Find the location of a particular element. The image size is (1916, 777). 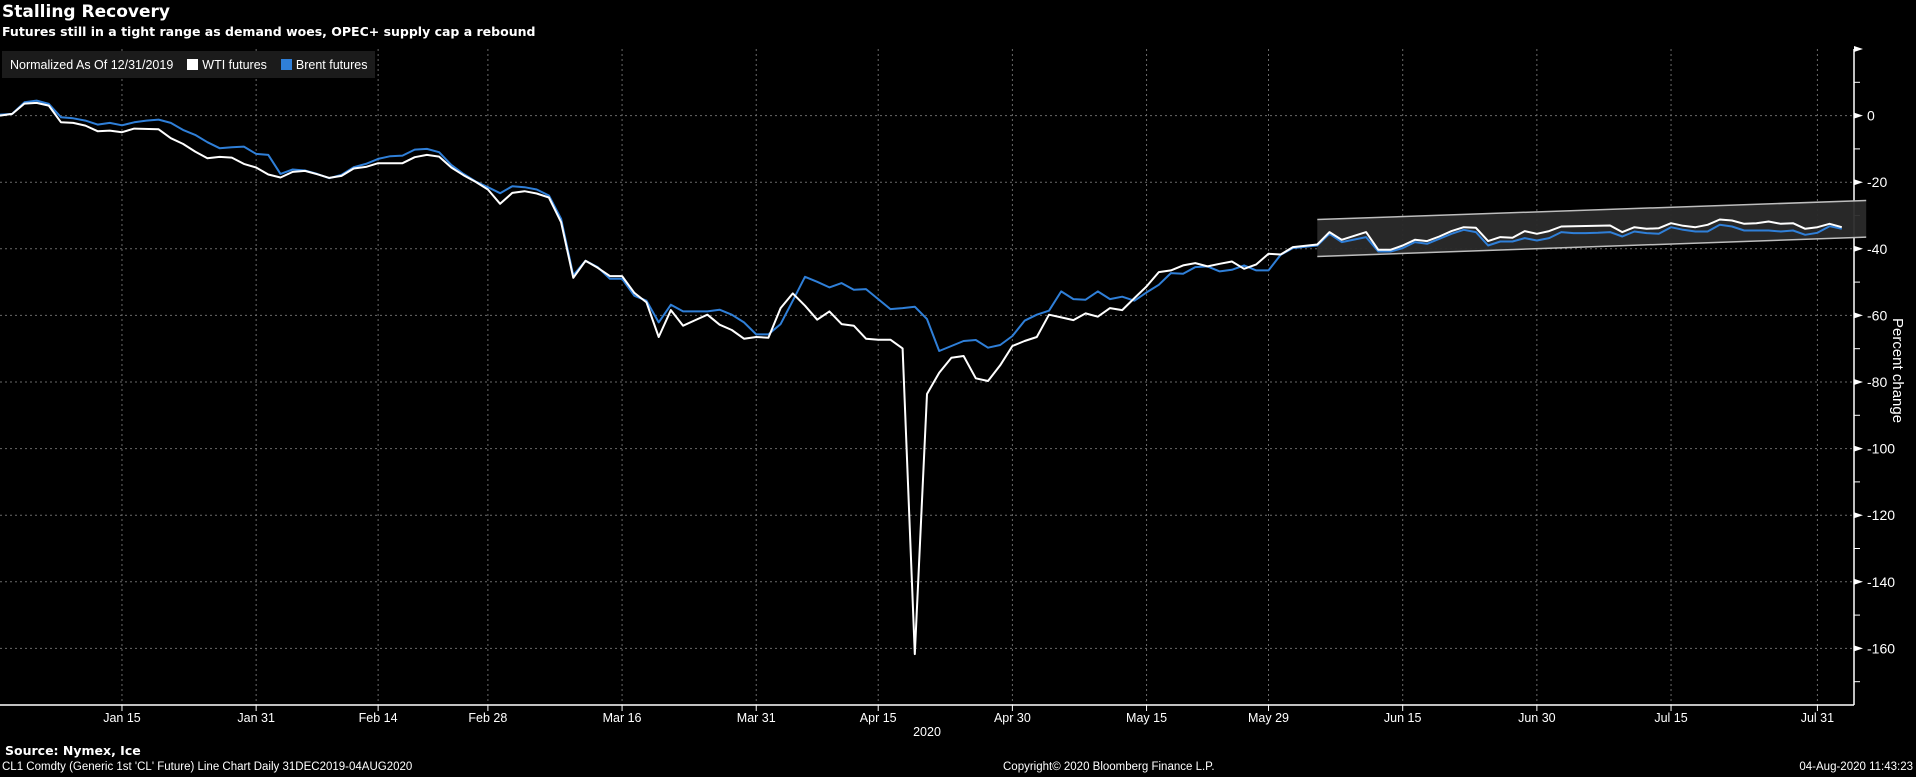

y-tick-label: -60 is located at coordinates (1877, 315).